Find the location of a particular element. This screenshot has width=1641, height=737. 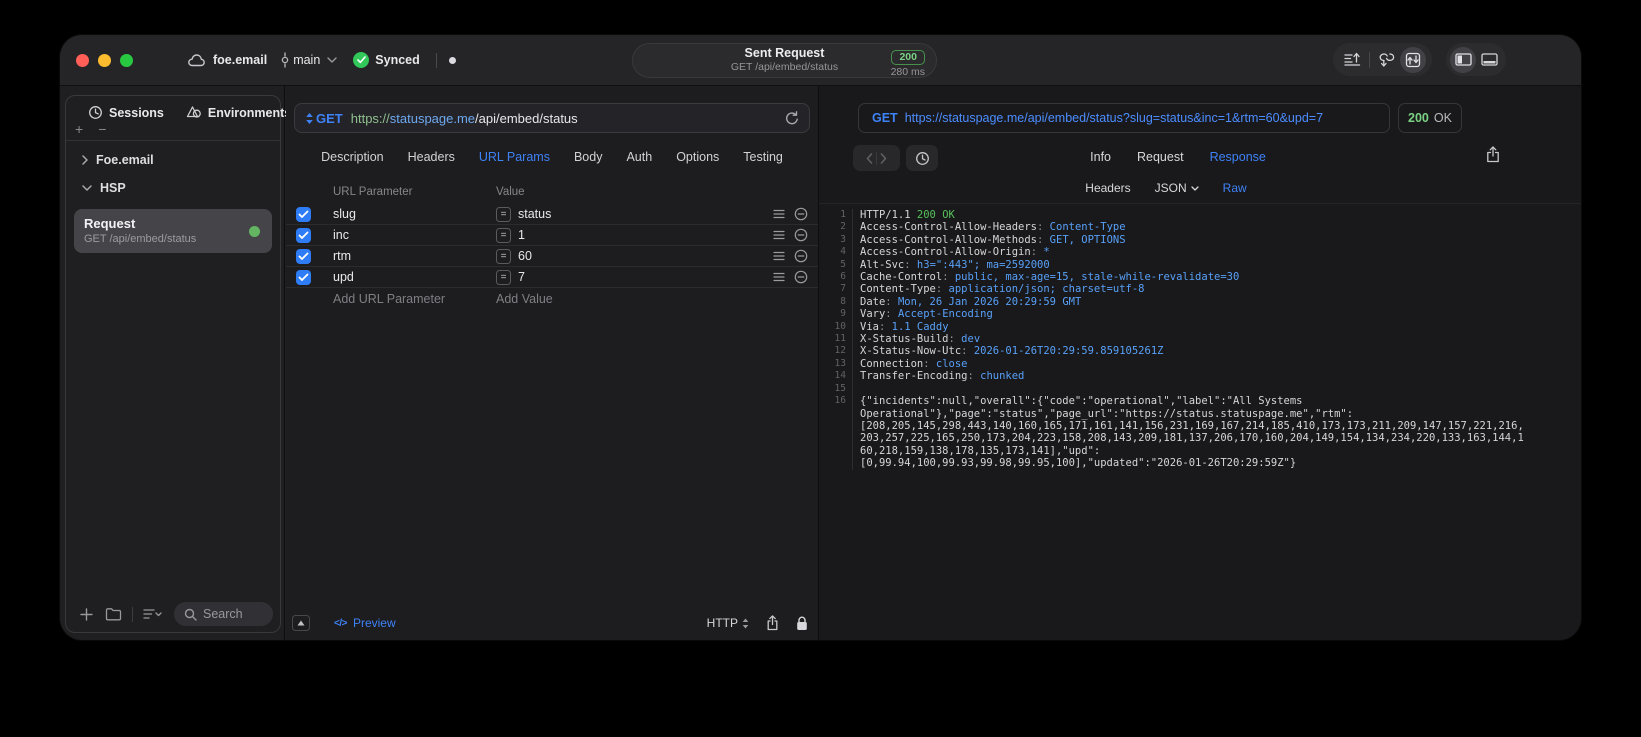

response-tab-request: Request is located at coordinates (1160, 157).